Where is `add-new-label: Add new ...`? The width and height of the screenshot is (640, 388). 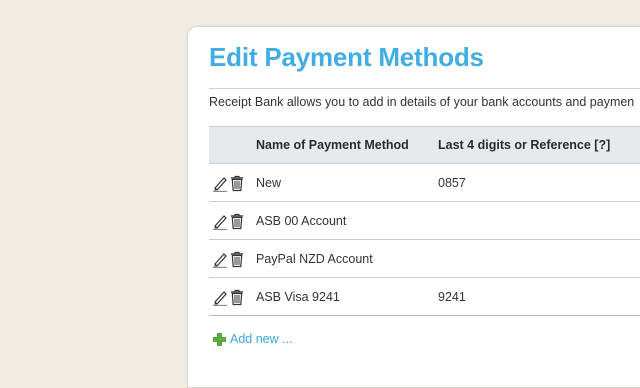 add-new-label: Add new ... is located at coordinates (261, 339).